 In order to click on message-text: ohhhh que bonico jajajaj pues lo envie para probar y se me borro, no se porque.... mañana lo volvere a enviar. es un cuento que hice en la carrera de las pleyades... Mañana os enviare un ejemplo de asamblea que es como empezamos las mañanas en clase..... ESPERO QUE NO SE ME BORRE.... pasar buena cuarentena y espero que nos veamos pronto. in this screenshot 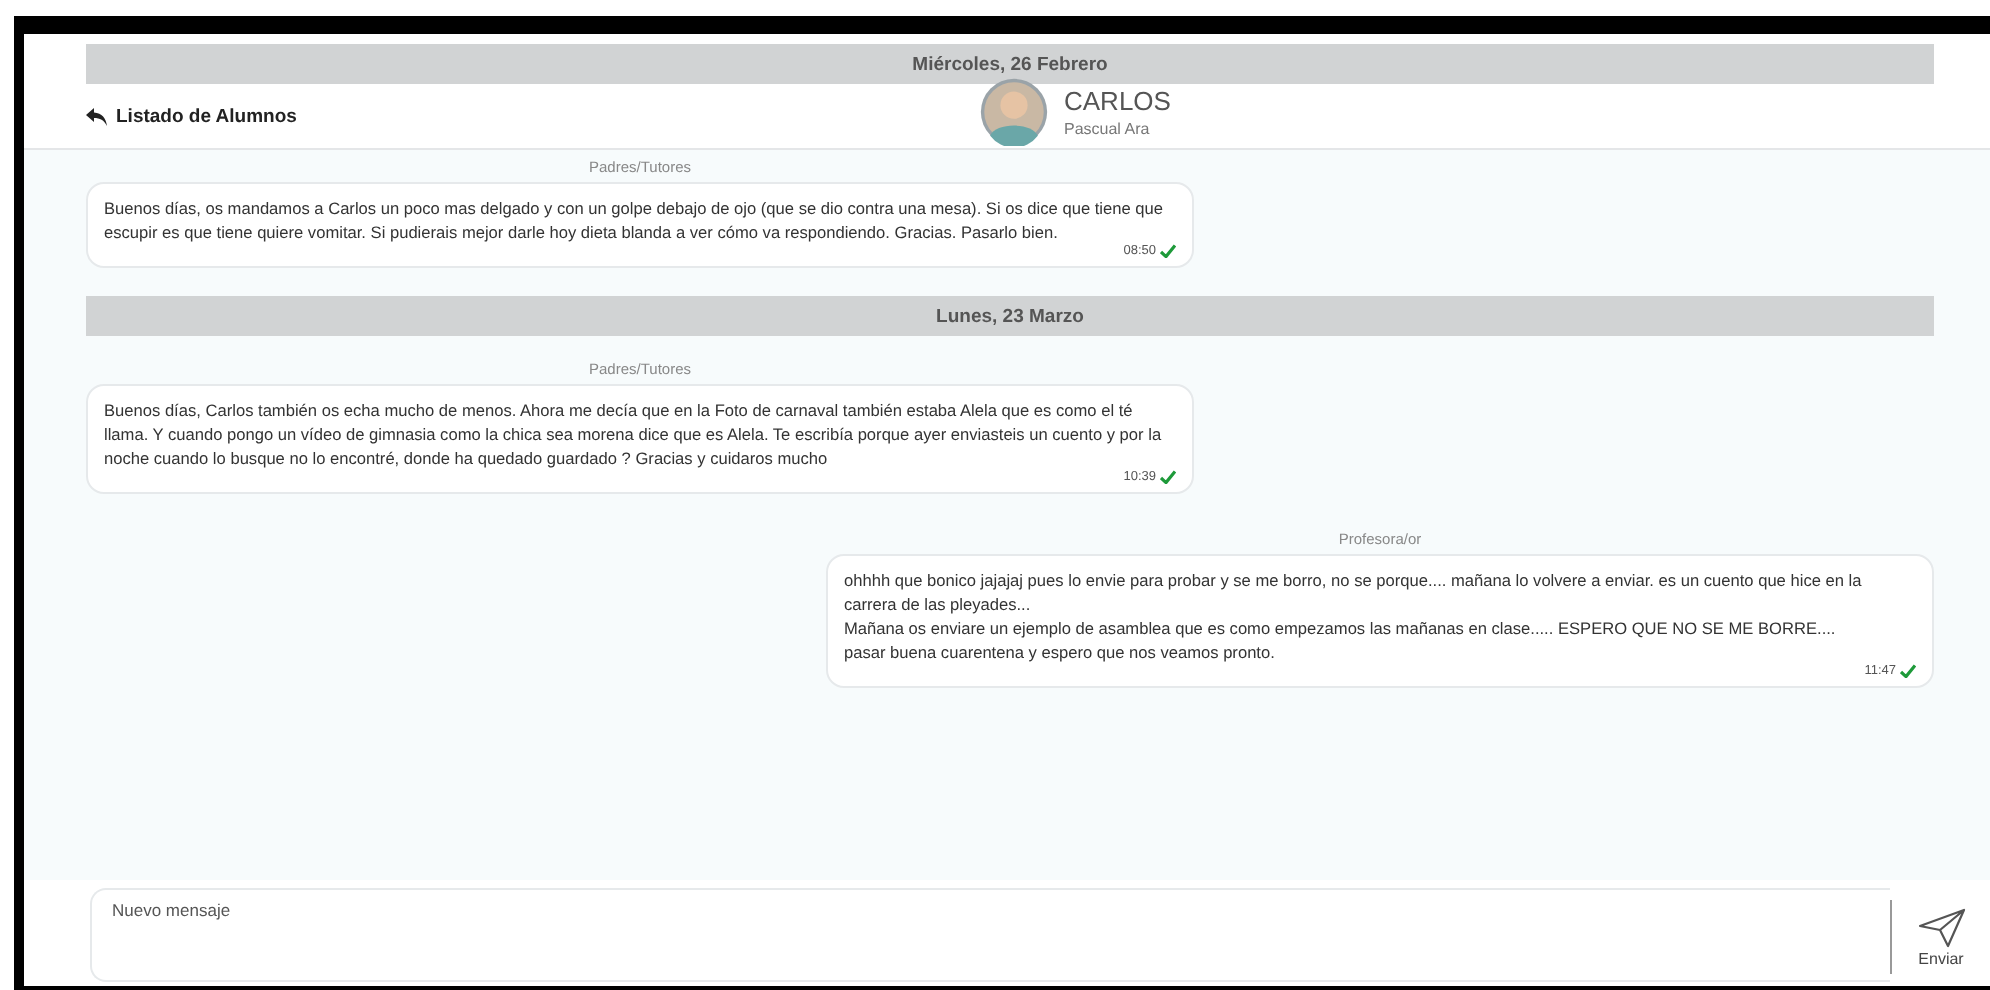, I will do `click(1354, 616)`.